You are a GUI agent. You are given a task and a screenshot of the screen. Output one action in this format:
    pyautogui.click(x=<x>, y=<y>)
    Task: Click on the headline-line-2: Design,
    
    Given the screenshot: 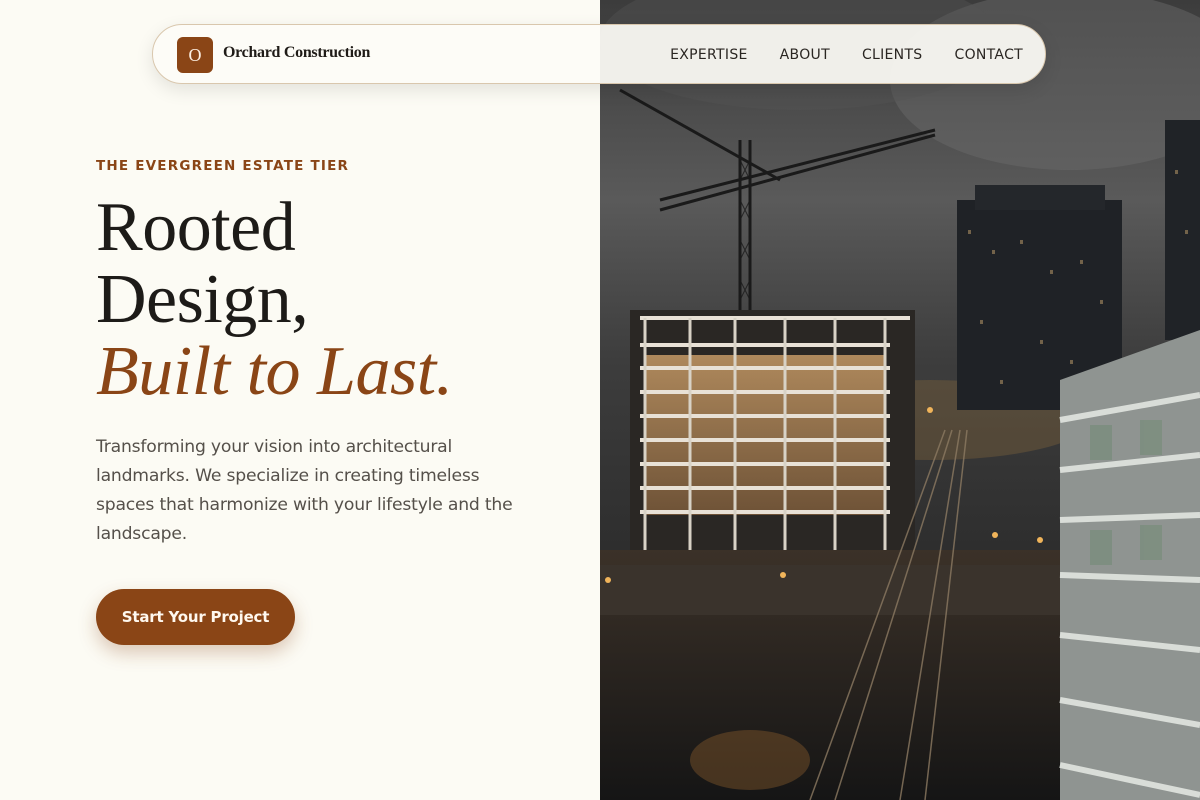 What is the action you would take?
    pyautogui.click(x=202, y=299)
    